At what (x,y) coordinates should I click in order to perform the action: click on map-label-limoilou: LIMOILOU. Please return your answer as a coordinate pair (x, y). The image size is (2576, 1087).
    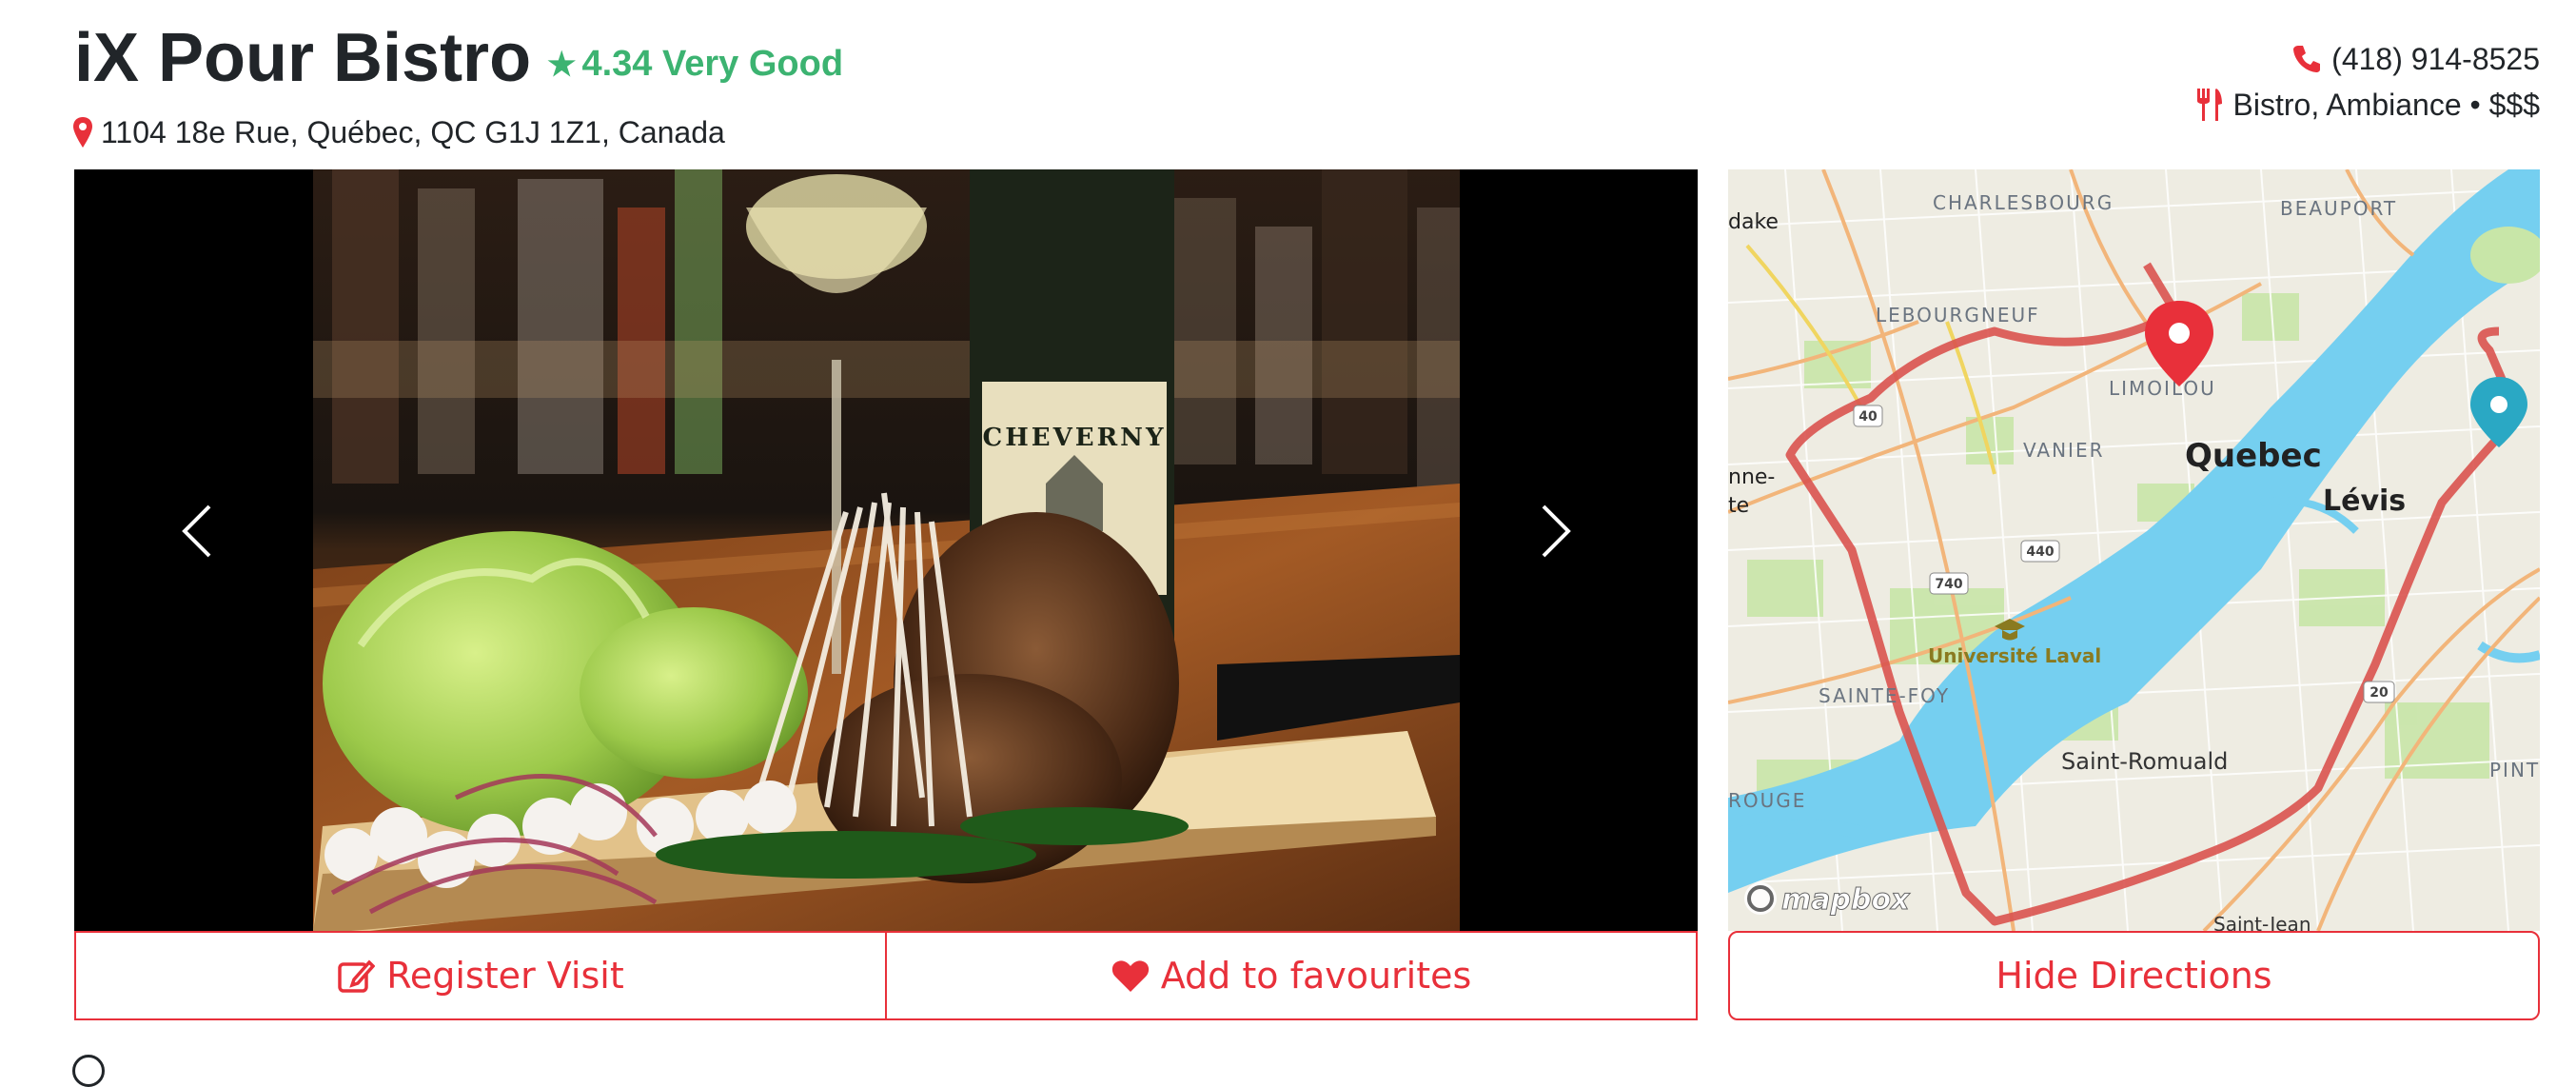
    Looking at the image, I should click on (2162, 388).